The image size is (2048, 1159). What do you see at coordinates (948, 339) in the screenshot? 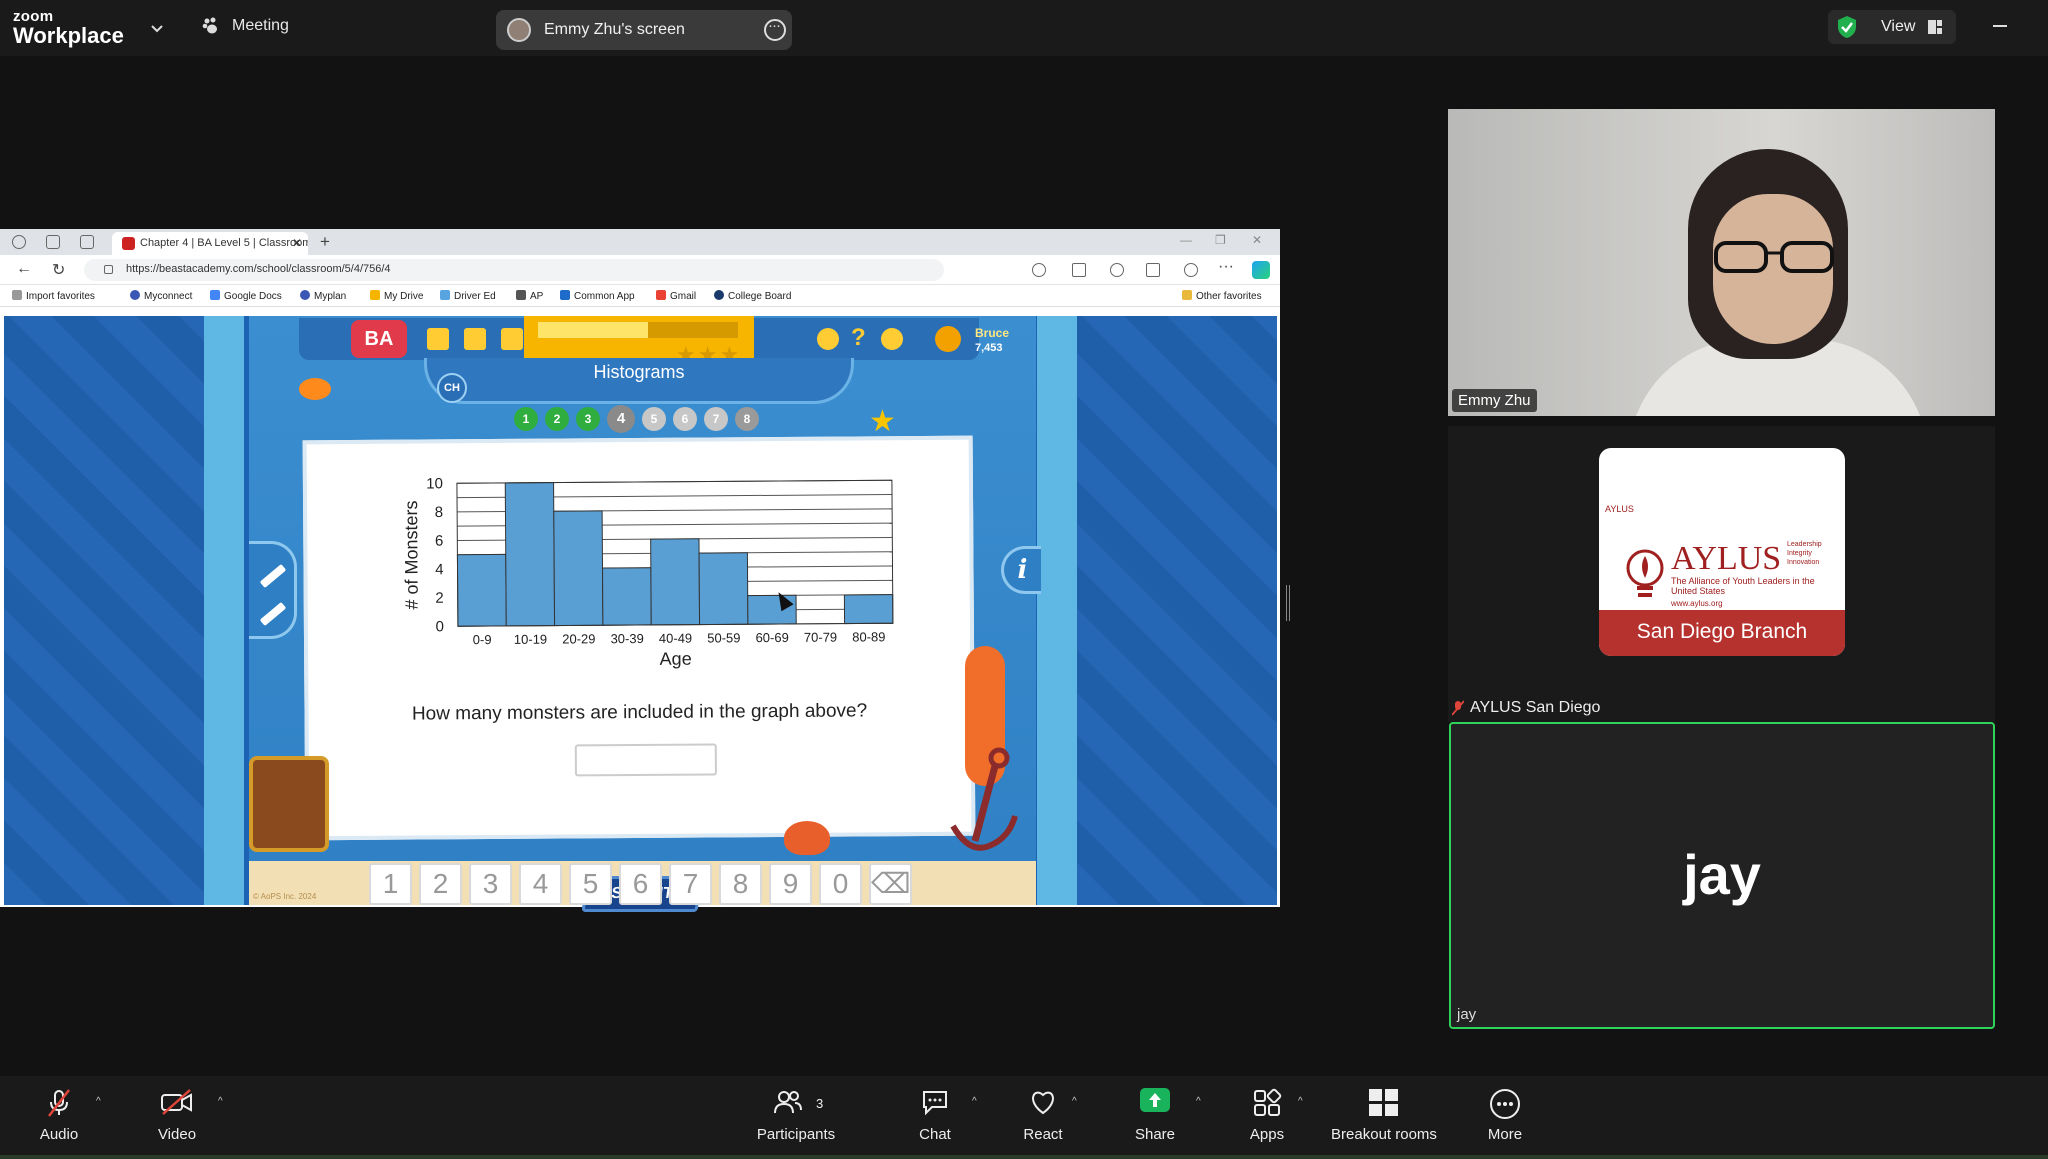
I see `avatar` at bounding box center [948, 339].